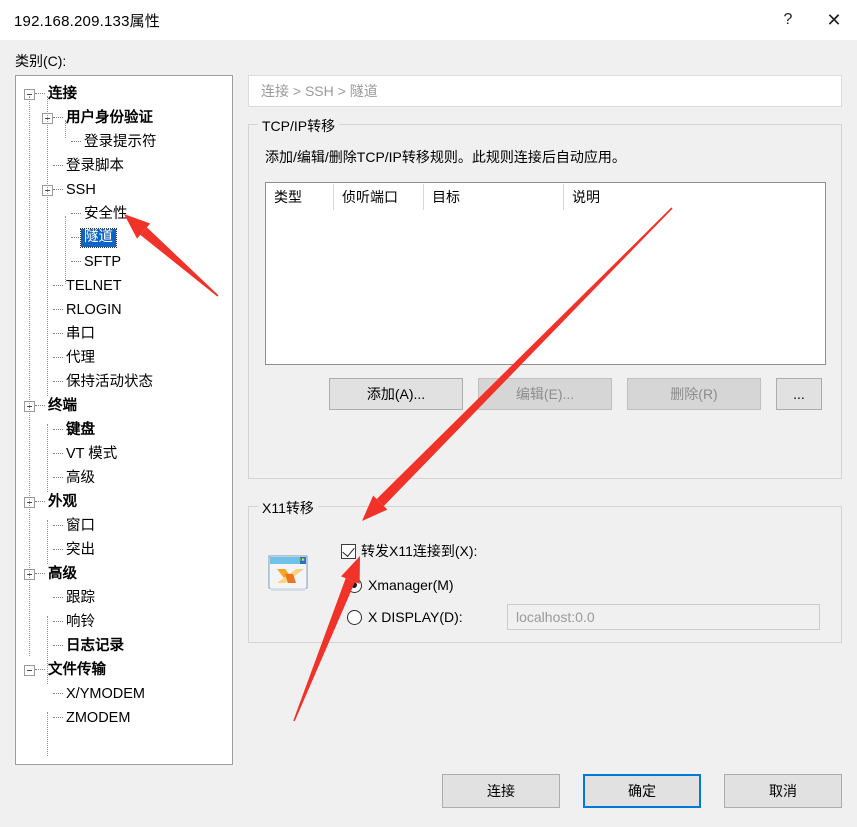  What do you see at coordinates (94, 309) in the screenshot?
I see `tree-item-label: RLOGIN` at bounding box center [94, 309].